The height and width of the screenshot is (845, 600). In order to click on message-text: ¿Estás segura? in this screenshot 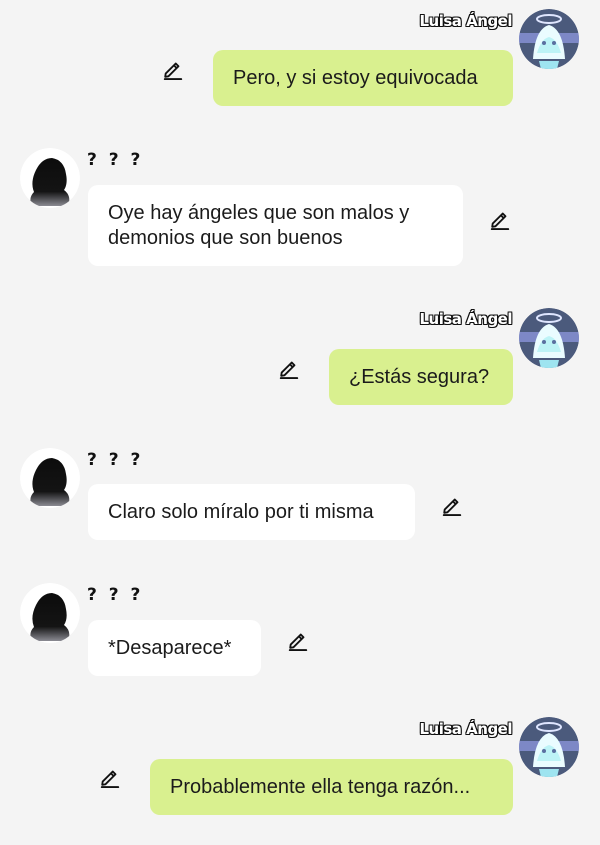, I will do `click(419, 376)`.